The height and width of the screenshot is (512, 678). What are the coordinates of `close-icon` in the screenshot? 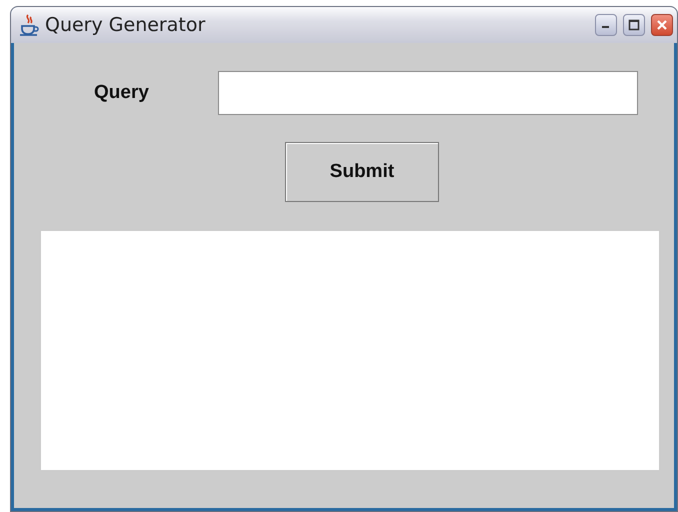 It's located at (662, 25).